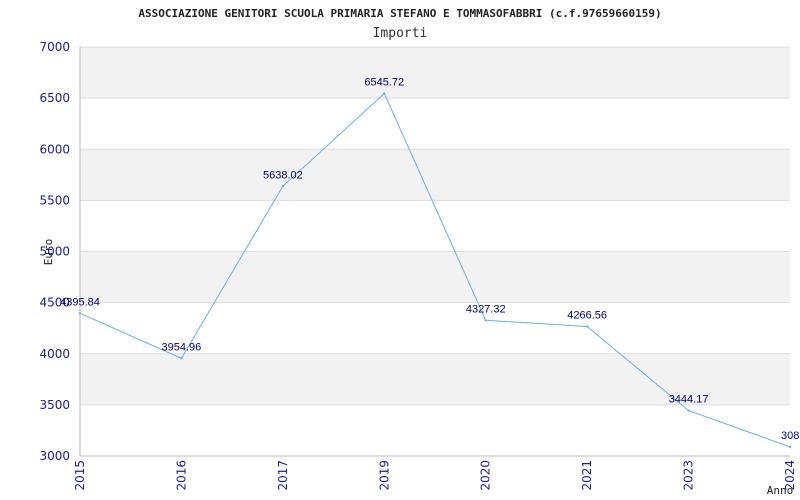 Image resolution: width=800 pixels, height=500 pixels. What do you see at coordinates (486, 309) in the screenshot?
I see `data-label: 4327.32` at bounding box center [486, 309].